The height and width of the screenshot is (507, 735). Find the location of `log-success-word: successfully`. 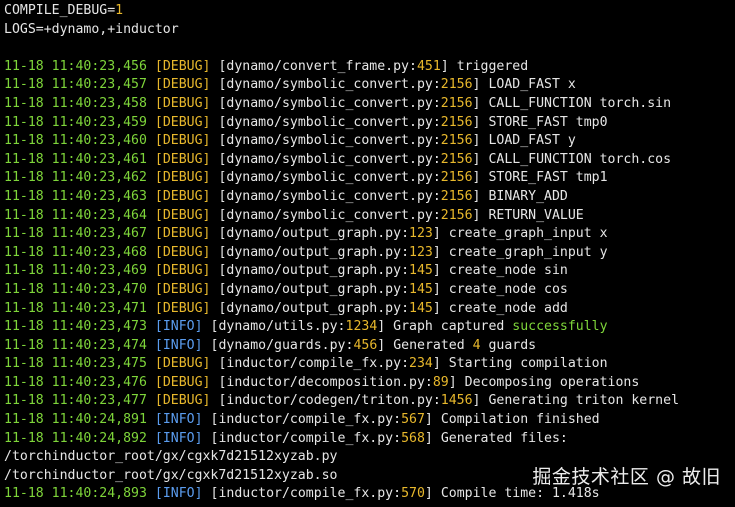

log-success-word: successfully is located at coordinates (560, 327).